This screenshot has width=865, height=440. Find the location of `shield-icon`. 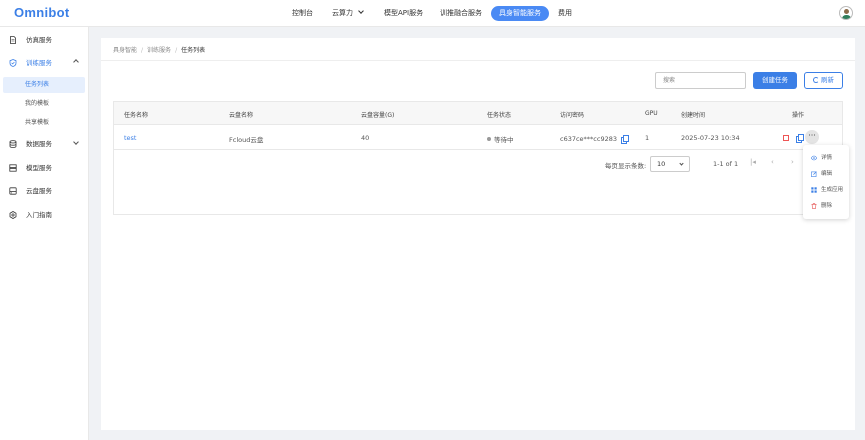

shield-icon is located at coordinates (13, 63).